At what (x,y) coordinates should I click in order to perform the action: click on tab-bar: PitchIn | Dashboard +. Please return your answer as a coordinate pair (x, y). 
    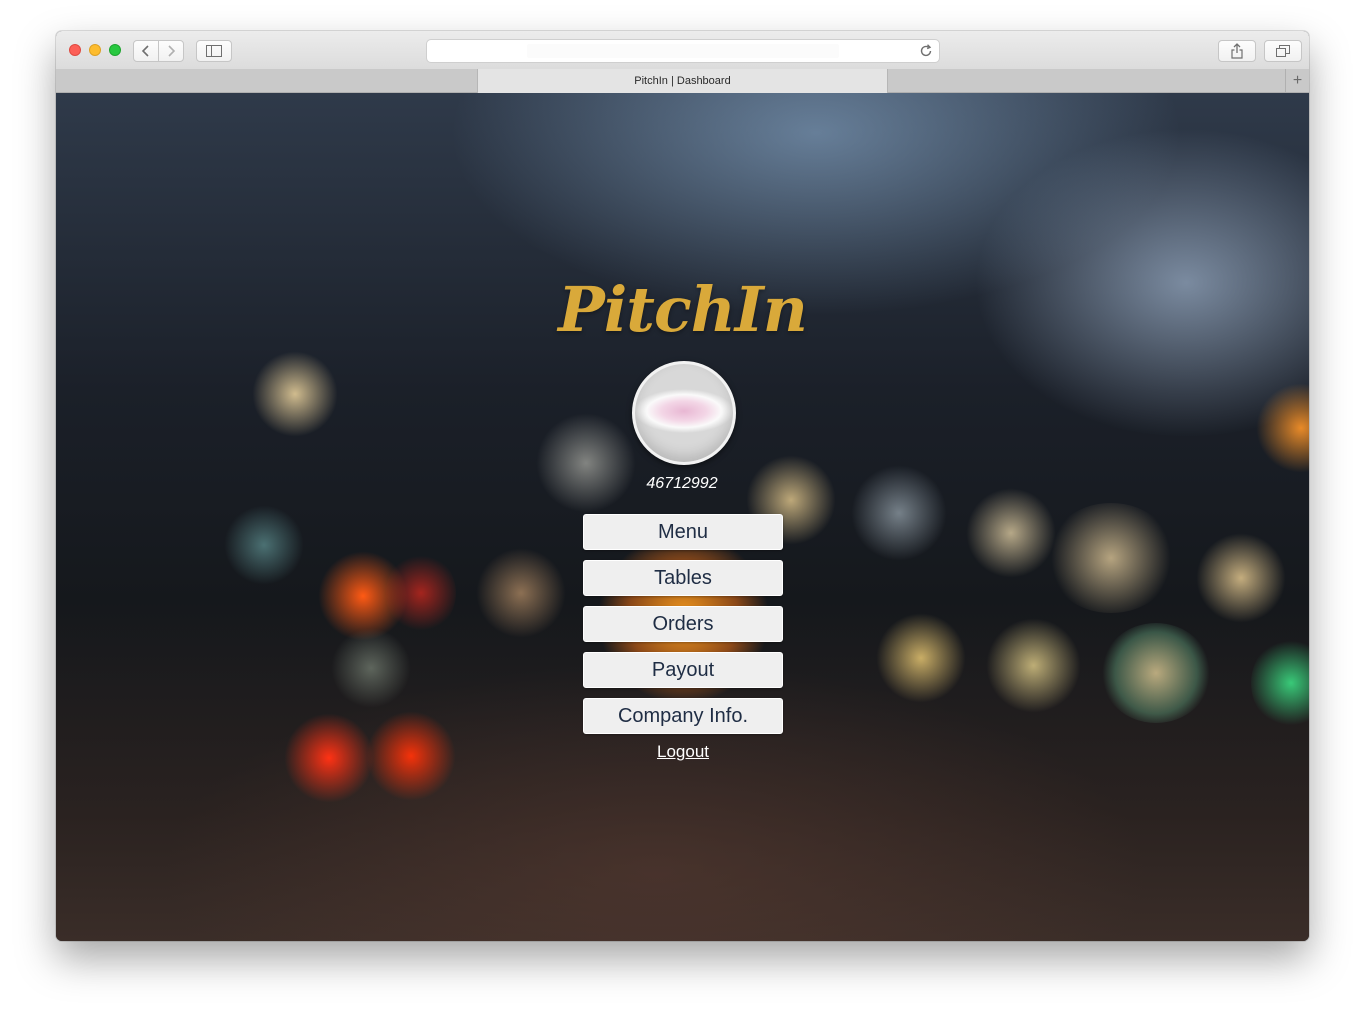
    Looking at the image, I should click on (682, 81).